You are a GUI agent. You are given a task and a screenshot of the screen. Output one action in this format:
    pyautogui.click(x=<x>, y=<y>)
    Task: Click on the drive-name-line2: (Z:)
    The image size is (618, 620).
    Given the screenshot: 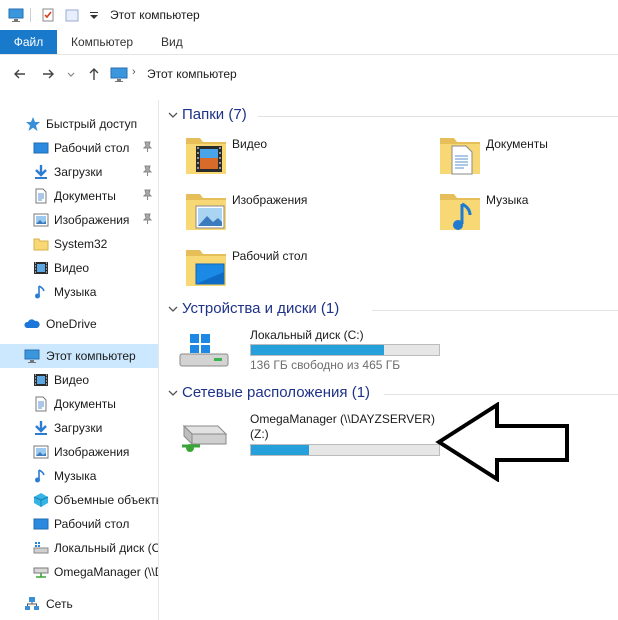 What is the action you would take?
    pyautogui.click(x=259, y=434)
    